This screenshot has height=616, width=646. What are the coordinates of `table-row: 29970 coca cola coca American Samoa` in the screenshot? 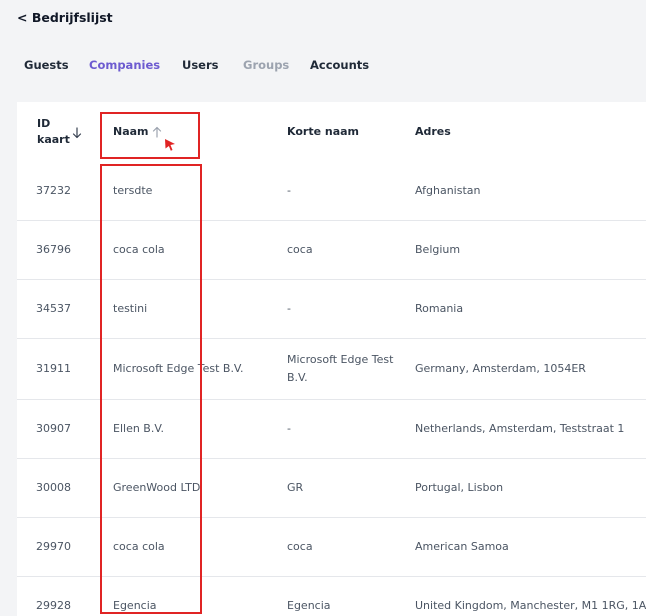 It's located at (331, 547).